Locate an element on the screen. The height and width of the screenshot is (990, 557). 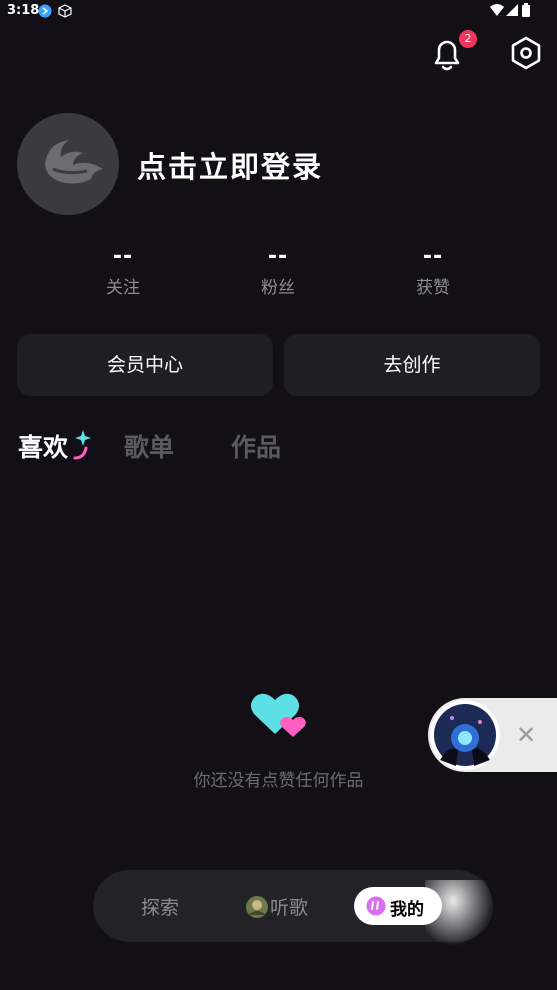
floating-player: ✕ is located at coordinates (492, 735).